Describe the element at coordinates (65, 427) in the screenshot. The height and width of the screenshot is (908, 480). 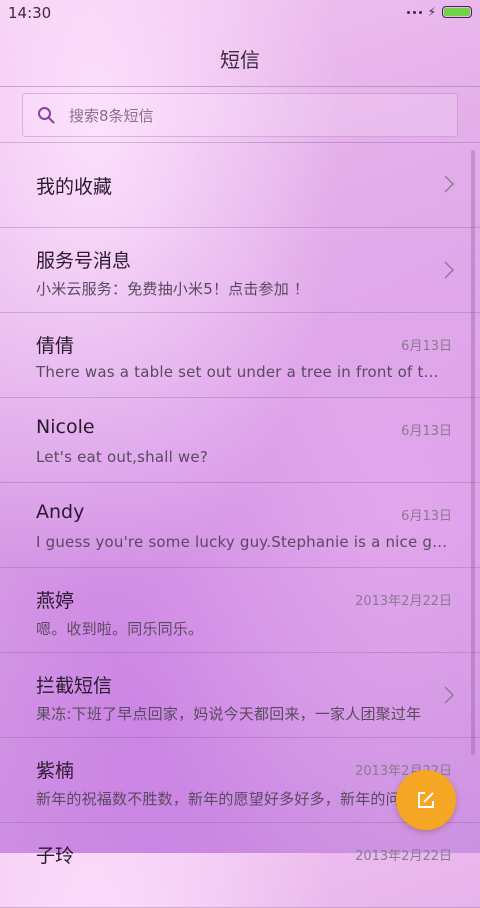
I see `conversation-name: Nicole` at that location.